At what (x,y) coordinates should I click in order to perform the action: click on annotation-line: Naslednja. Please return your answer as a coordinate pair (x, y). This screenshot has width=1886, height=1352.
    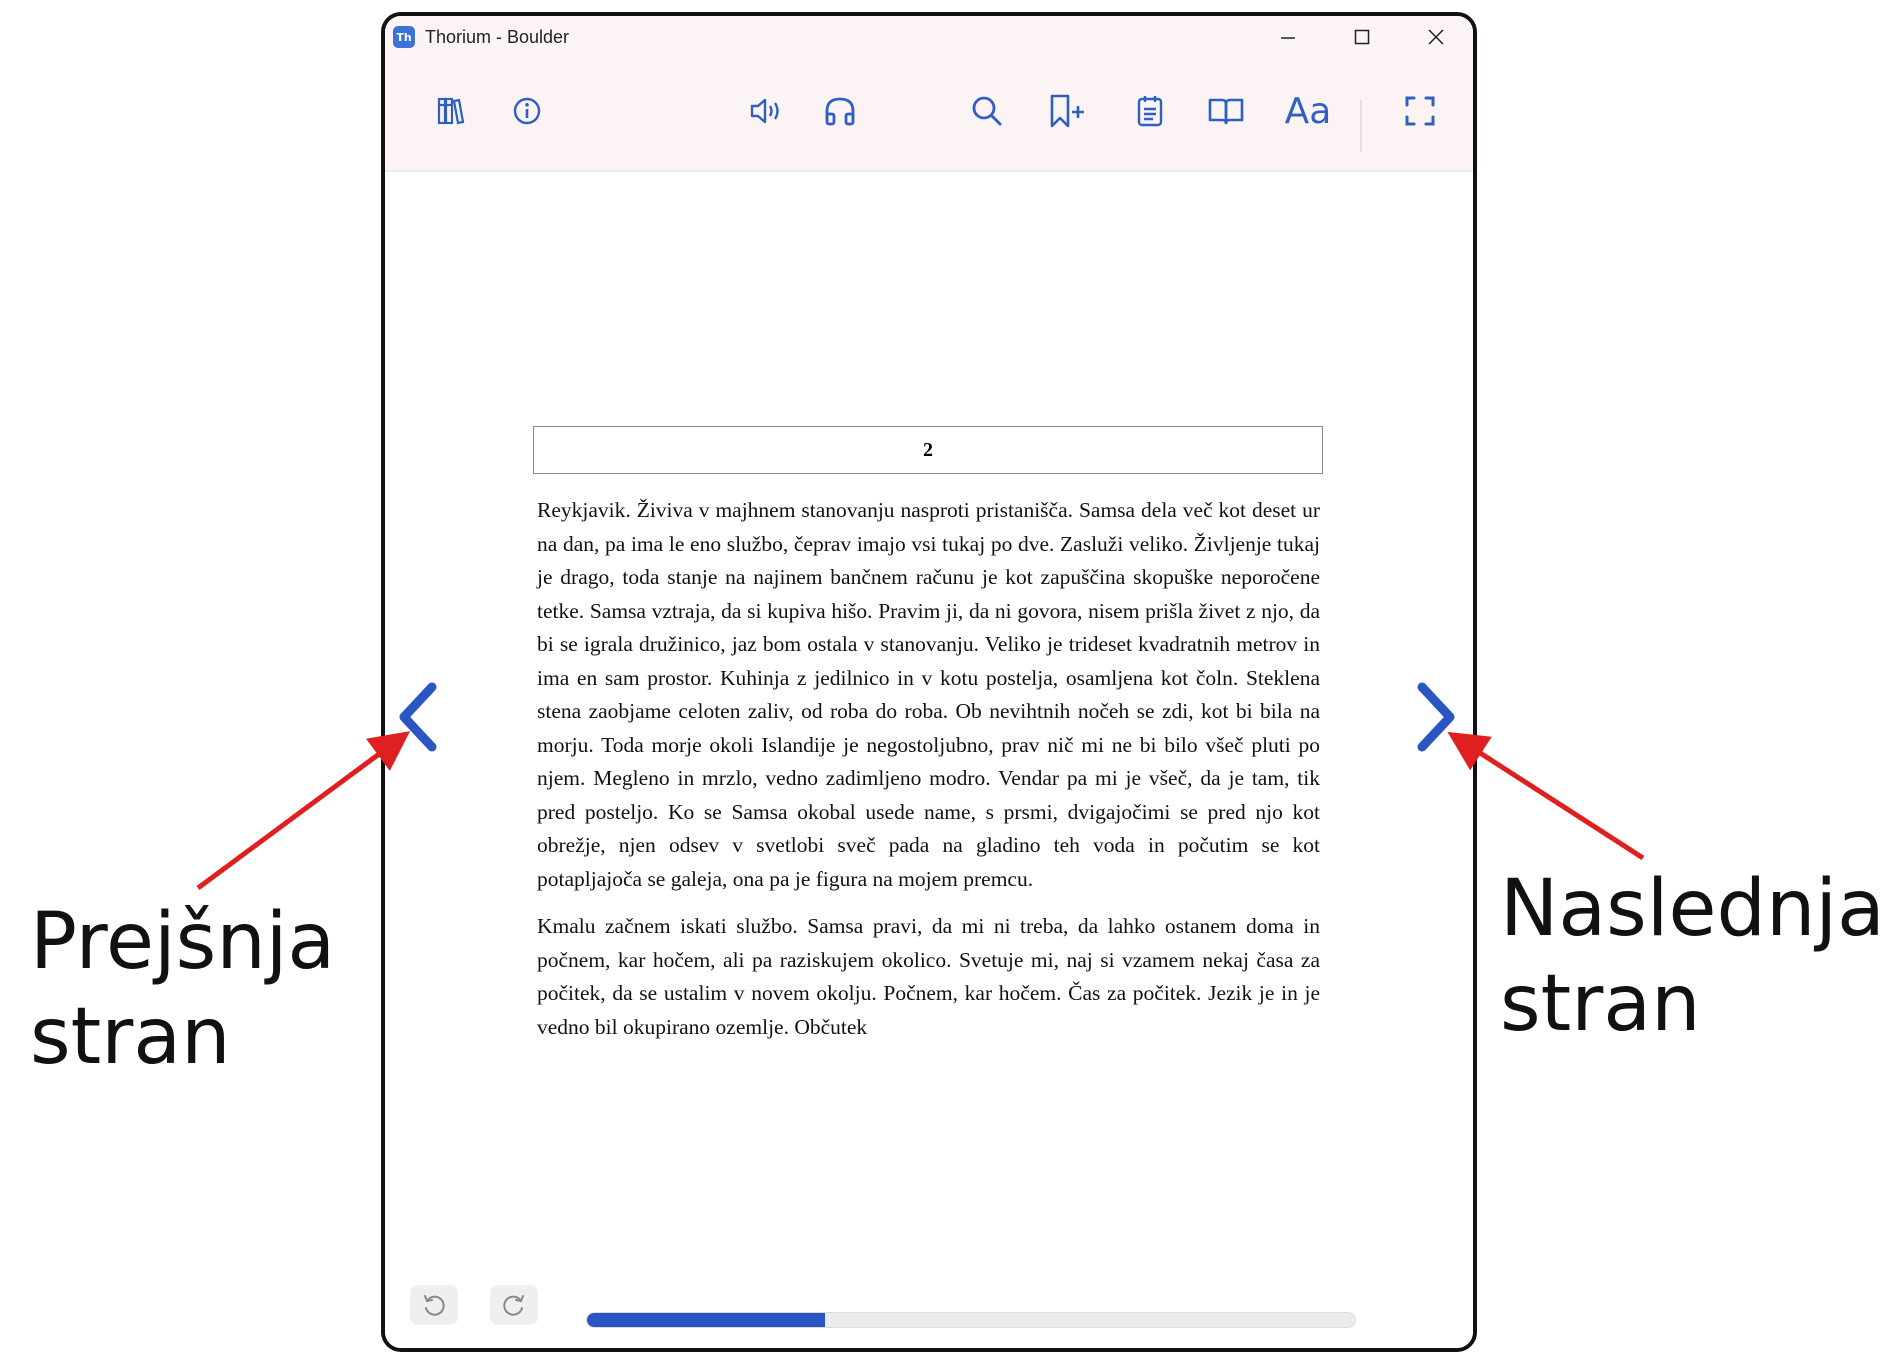
    Looking at the image, I should click on (1692, 909).